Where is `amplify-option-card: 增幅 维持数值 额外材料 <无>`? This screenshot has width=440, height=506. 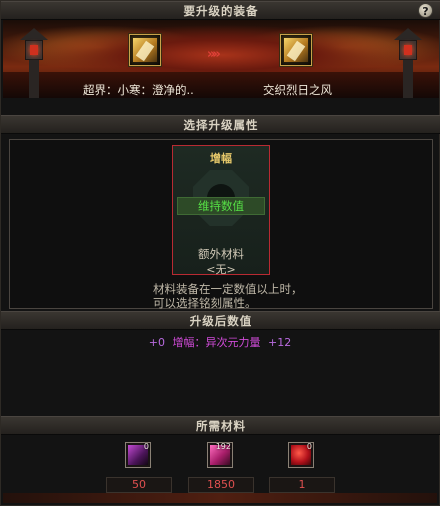 amplify-option-card: 增幅 维持数值 额外材料 <无> is located at coordinates (221, 210).